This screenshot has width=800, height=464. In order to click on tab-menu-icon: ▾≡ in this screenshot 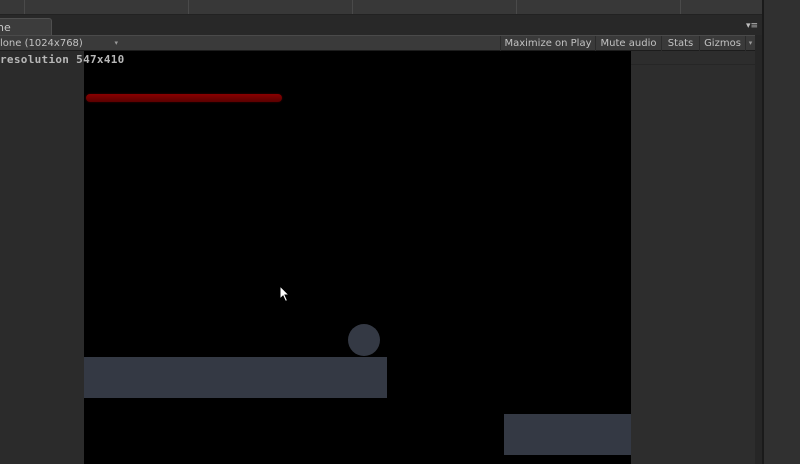, I will do `click(752, 26)`.